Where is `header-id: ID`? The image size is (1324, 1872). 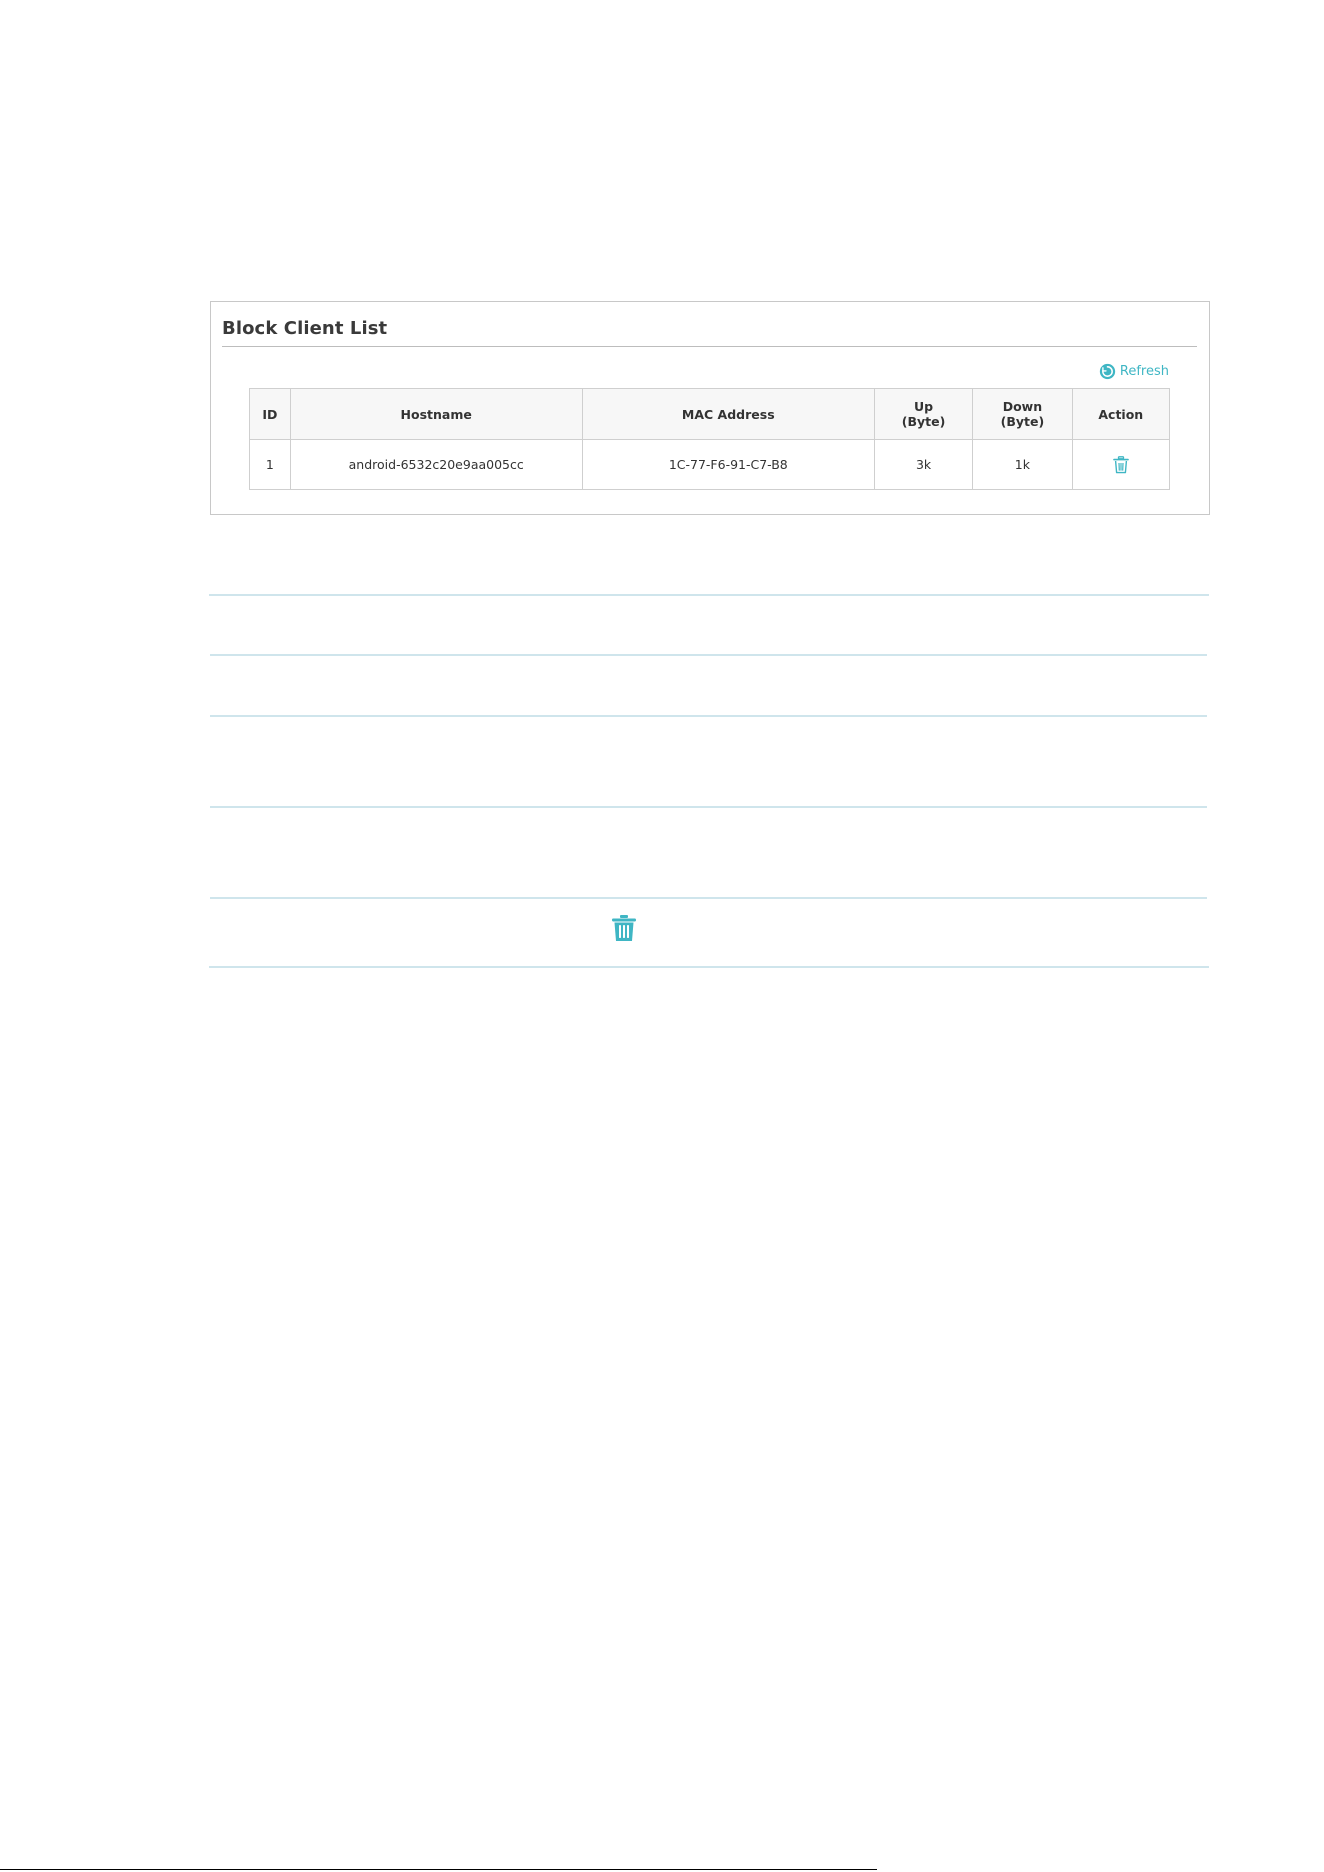
header-id: ID is located at coordinates (270, 414).